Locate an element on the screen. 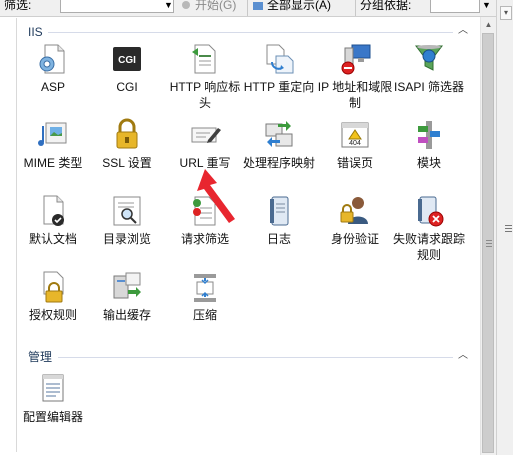 This screenshot has height=455, width=513. feature-label: 默认文档 is located at coordinates (52, 239).